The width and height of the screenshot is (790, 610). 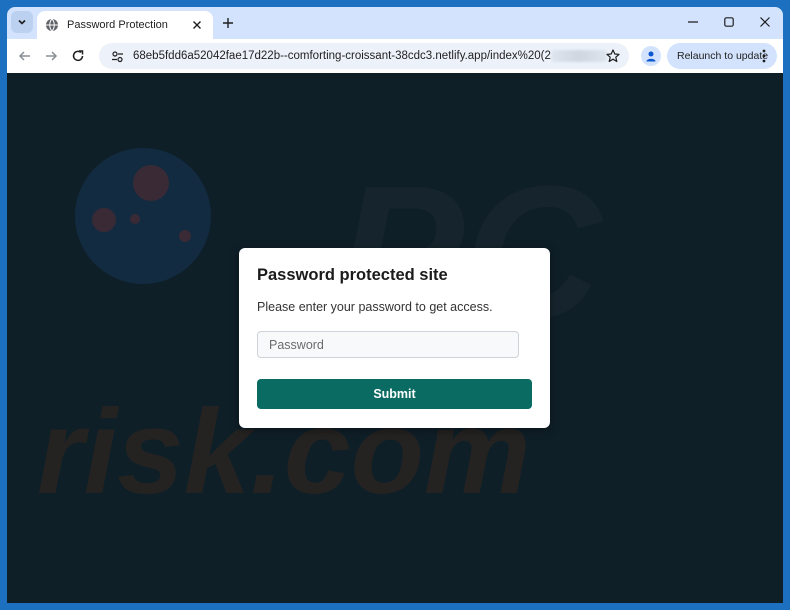 I want to click on star-icon, so click(x=613, y=56).